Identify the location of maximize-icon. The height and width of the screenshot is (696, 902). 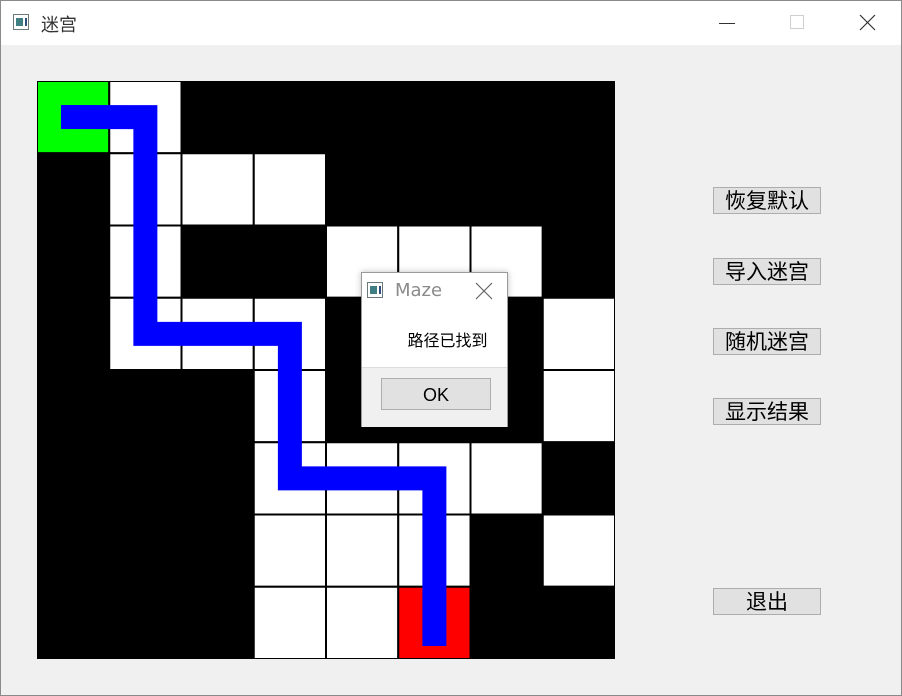
(797, 22).